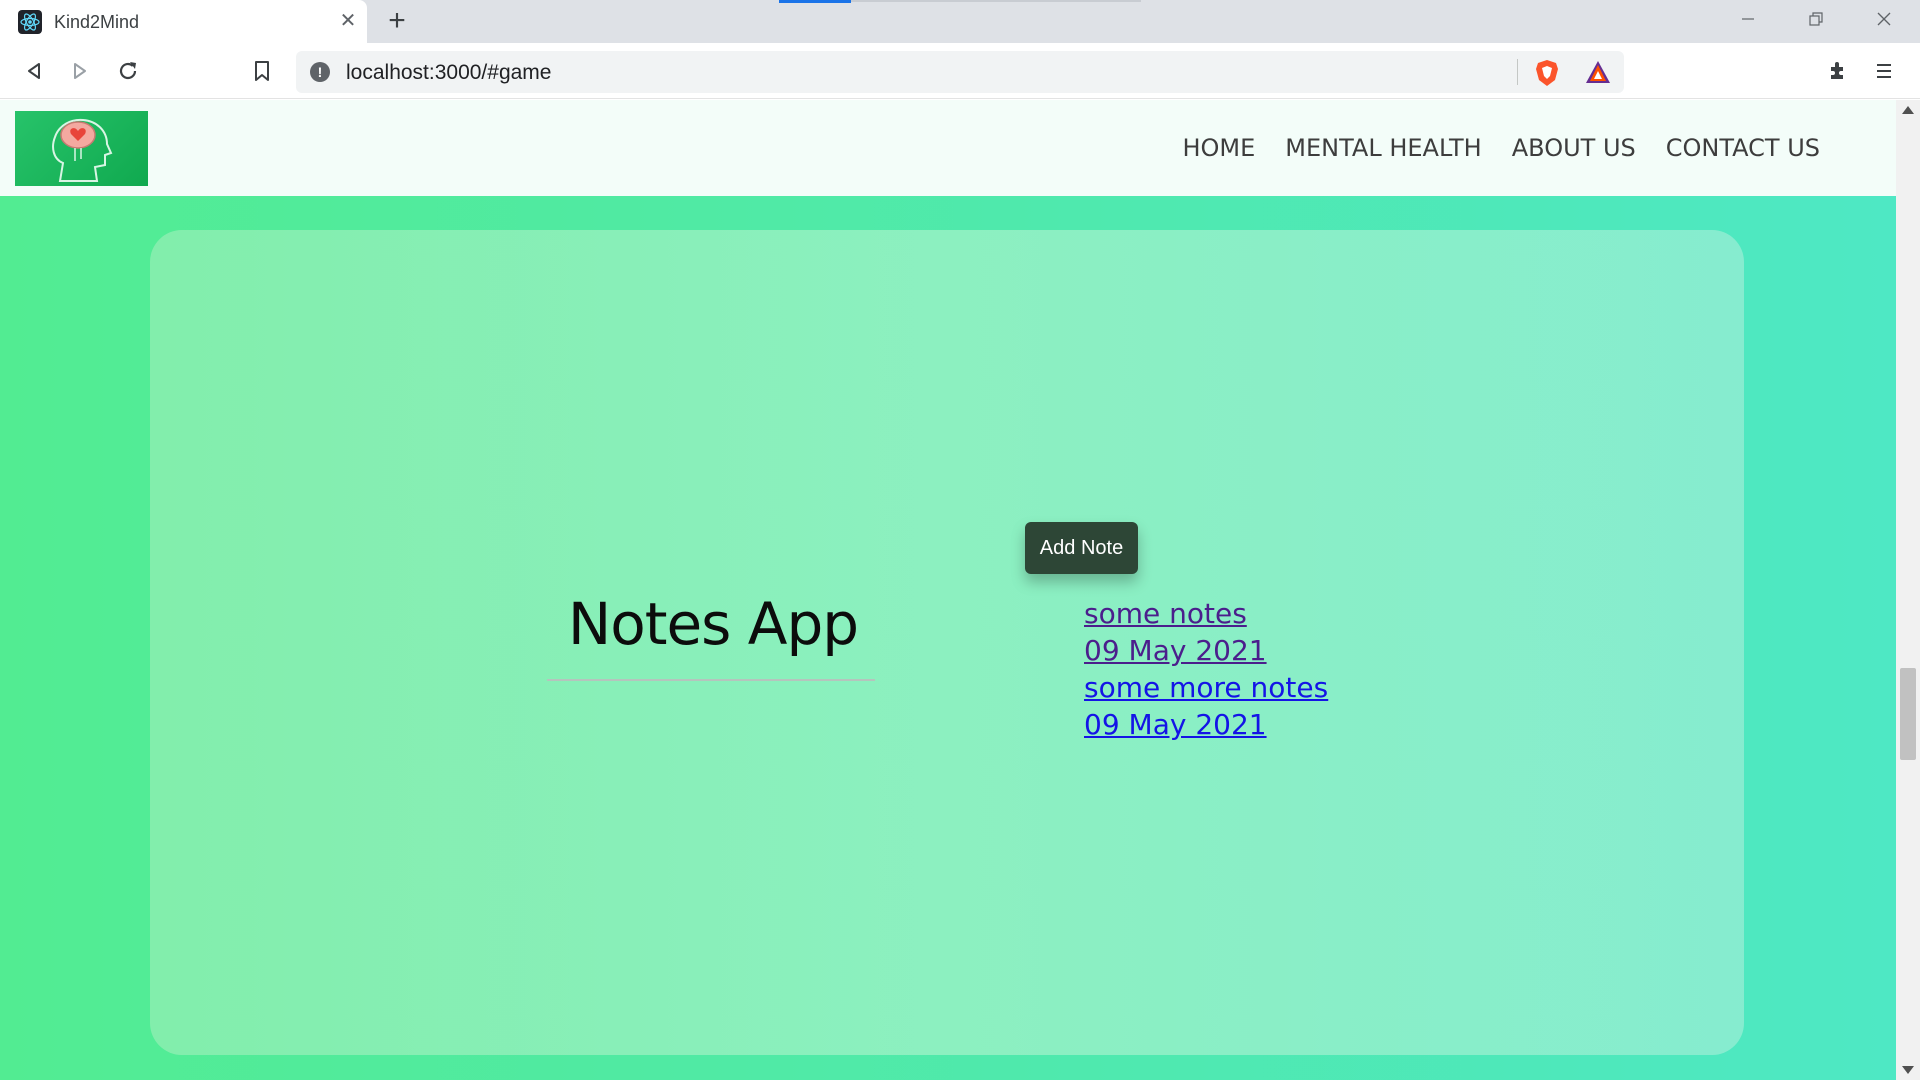 The height and width of the screenshot is (1080, 1920). Describe the element at coordinates (1383, 148) in the screenshot. I see `nav-mental-health: MENTAL HEALTH` at that location.